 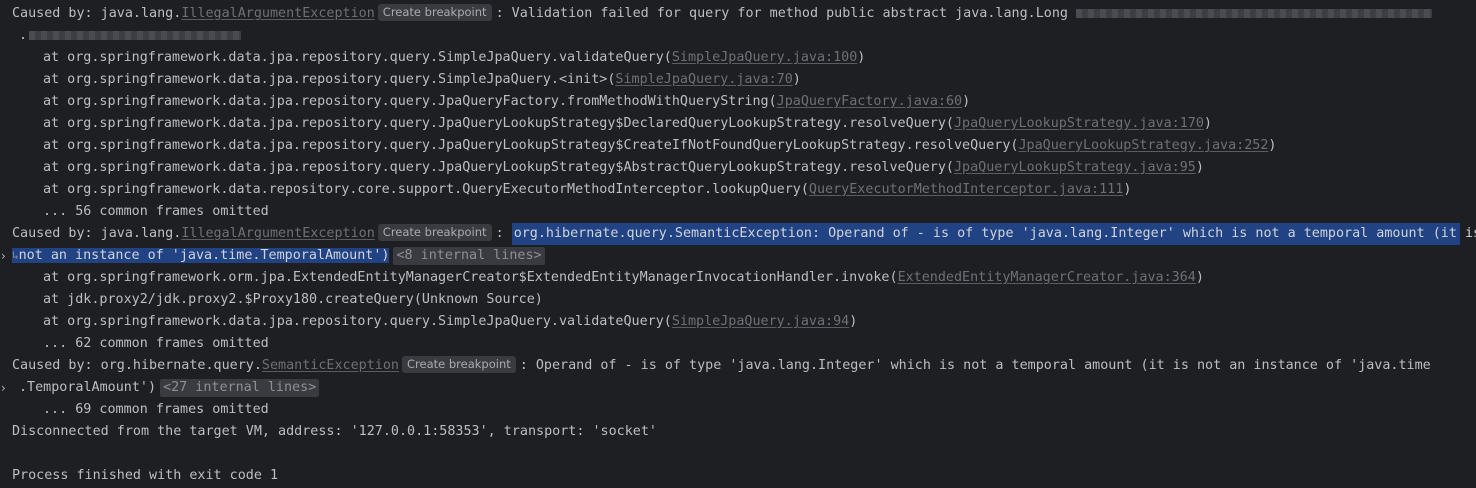 What do you see at coordinates (469, 256) in the screenshot?
I see `internal-lines-fold: <8 internal lines>` at bounding box center [469, 256].